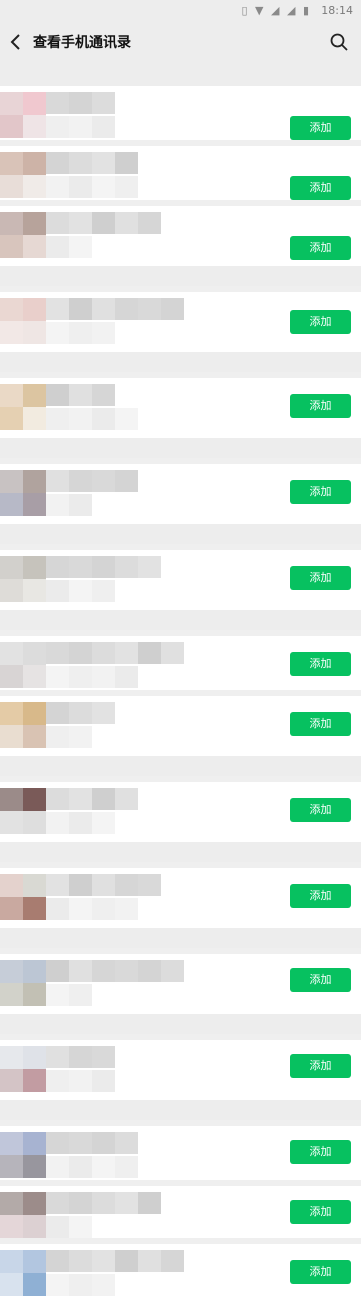  I want to click on status-bar: ▯ ▼ ◢ ◢ ▮ 18:14, so click(180, 11).